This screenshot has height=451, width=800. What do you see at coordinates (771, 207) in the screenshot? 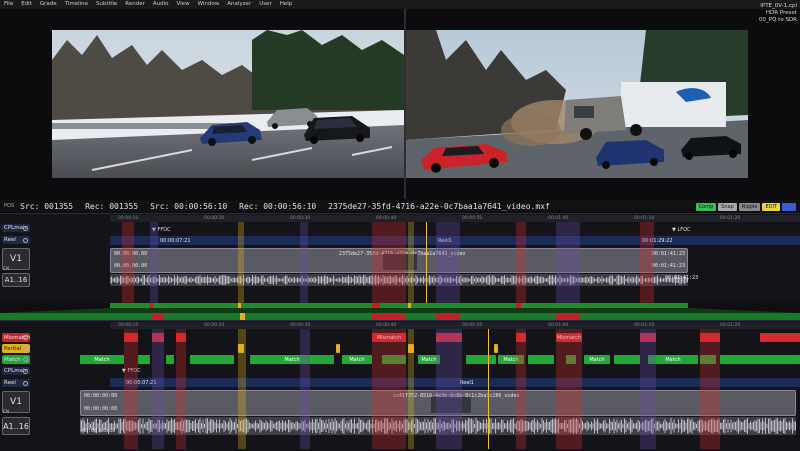
I see `edit-button: EDIT` at bounding box center [771, 207].